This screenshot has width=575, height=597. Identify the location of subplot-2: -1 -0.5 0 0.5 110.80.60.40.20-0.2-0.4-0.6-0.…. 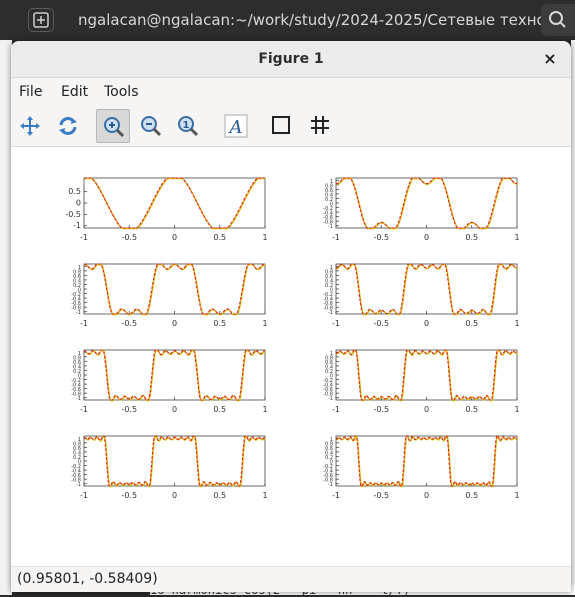
(421, 209).